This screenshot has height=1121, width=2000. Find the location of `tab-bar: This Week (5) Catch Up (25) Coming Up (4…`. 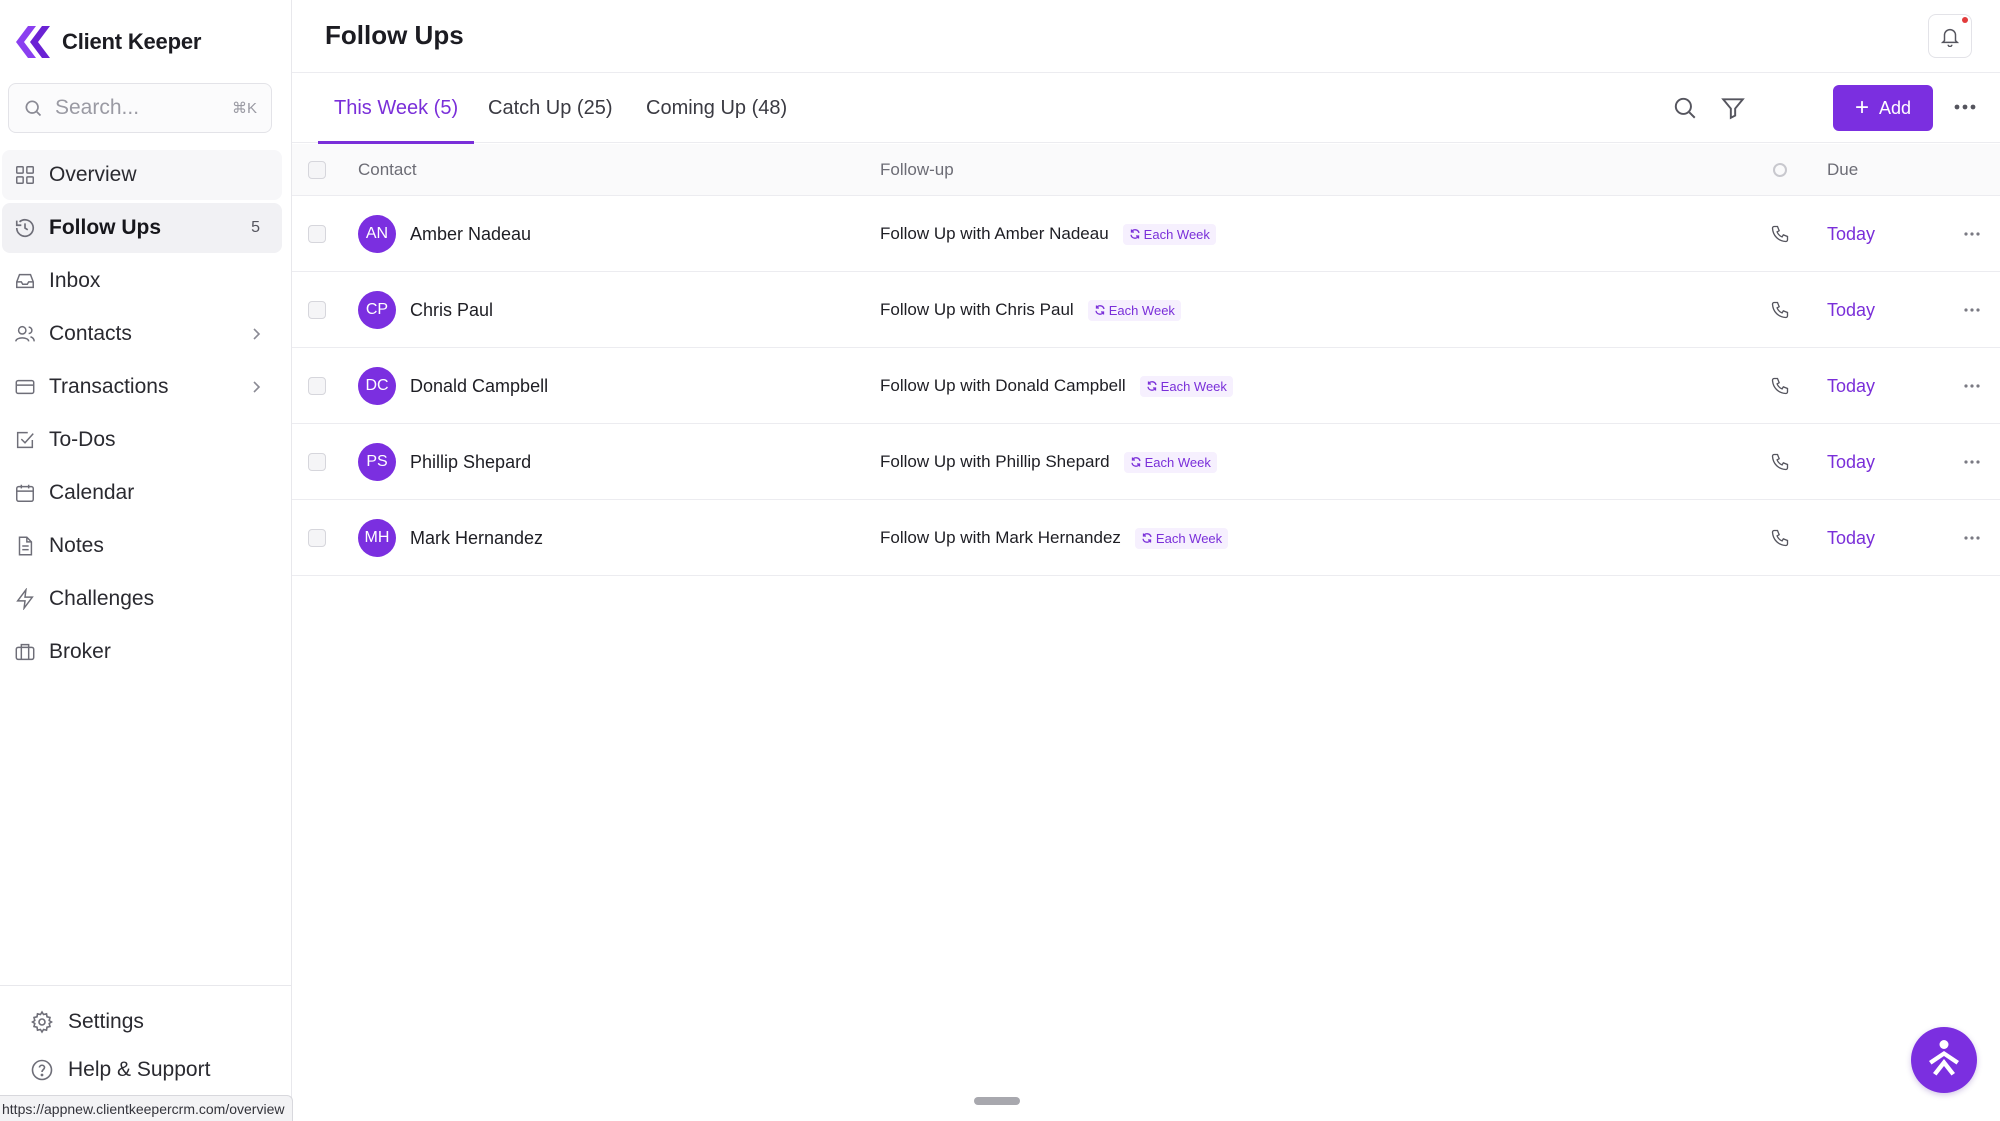

tab-bar: This Week (5) Catch Up (25) Coming Up (4… is located at coordinates (1146, 108).